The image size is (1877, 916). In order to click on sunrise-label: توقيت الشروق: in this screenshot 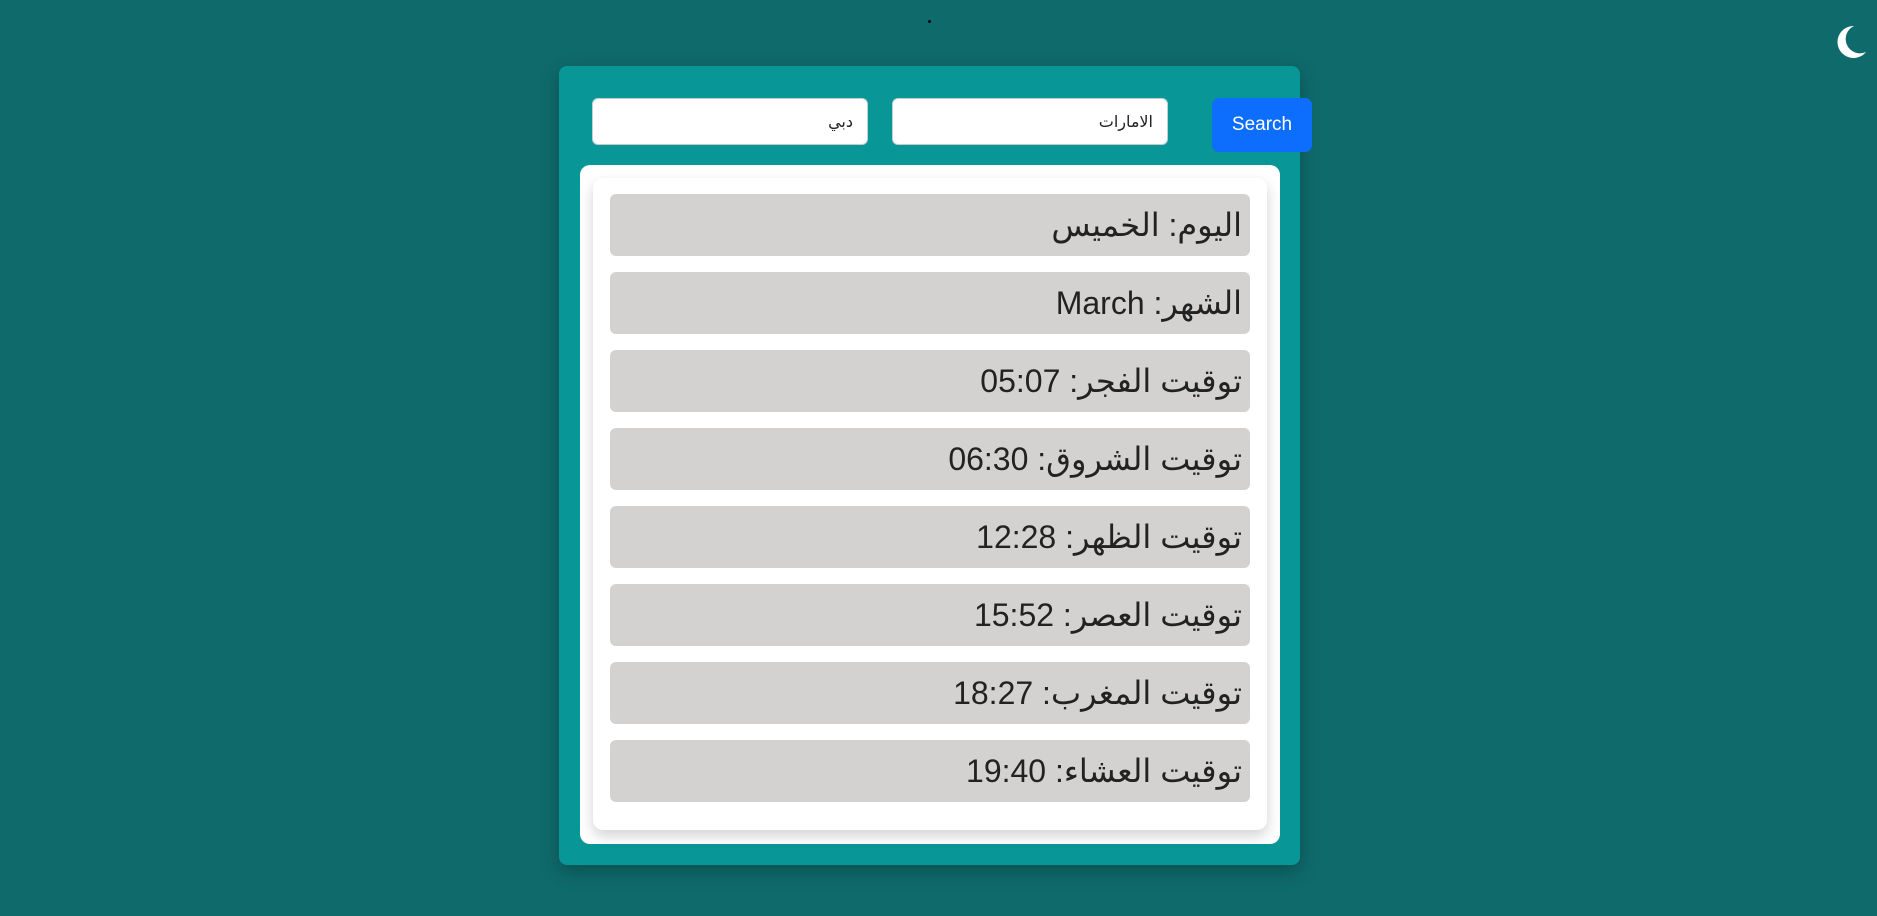, I will do `click(1139, 459)`.